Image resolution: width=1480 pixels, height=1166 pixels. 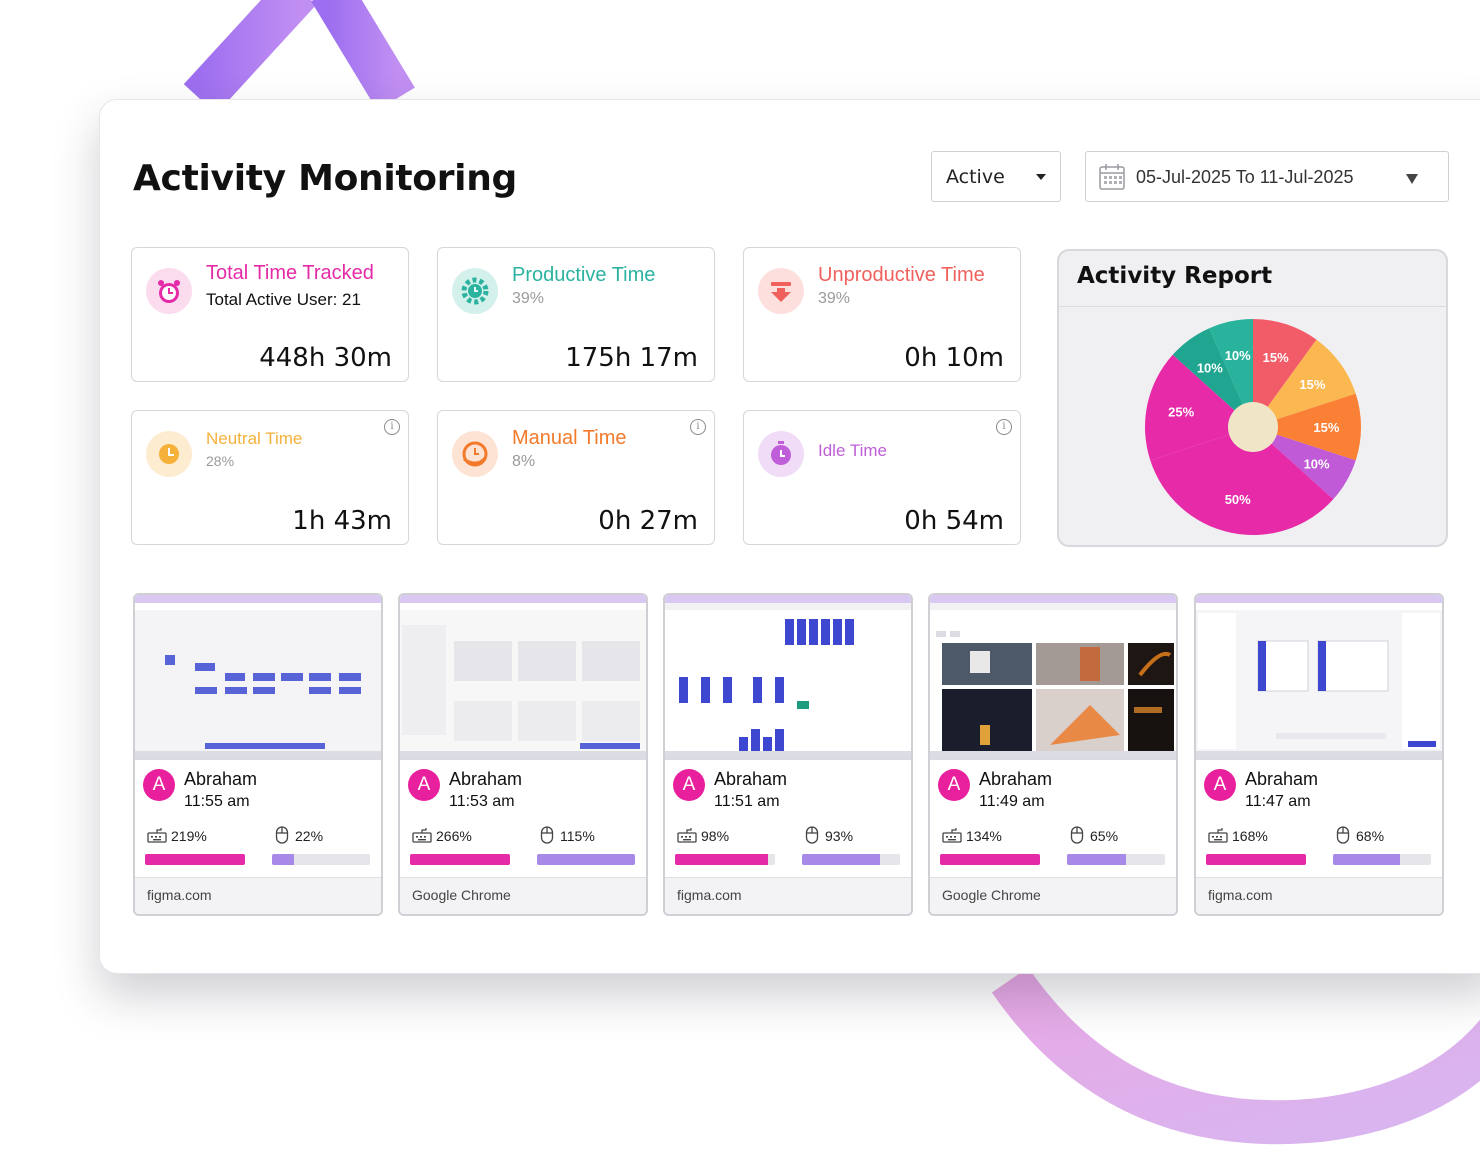 I want to click on keyboard-percent: 98%, so click(x=715, y=836).